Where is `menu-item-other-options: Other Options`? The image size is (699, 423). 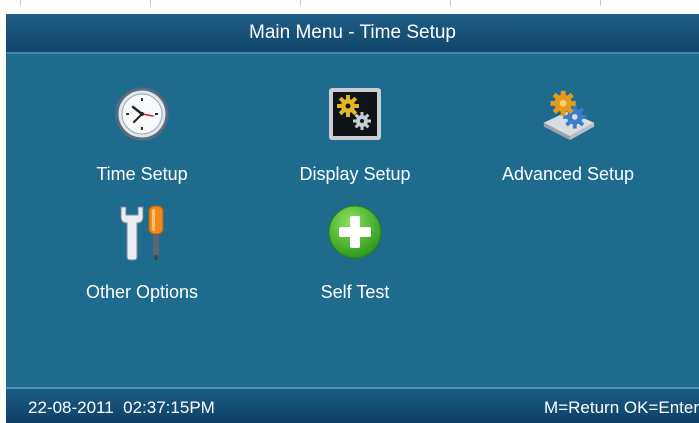 menu-item-other-options: Other Options is located at coordinates (142, 262).